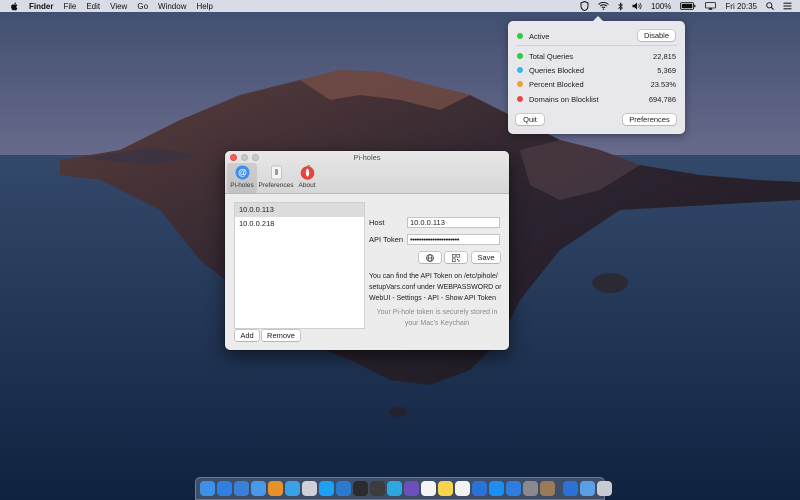 Image resolution: width=800 pixels, height=500 pixels. What do you see at coordinates (570, 488) in the screenshot?
I see `1password-mini-icon` at bounding box center [570, 488].